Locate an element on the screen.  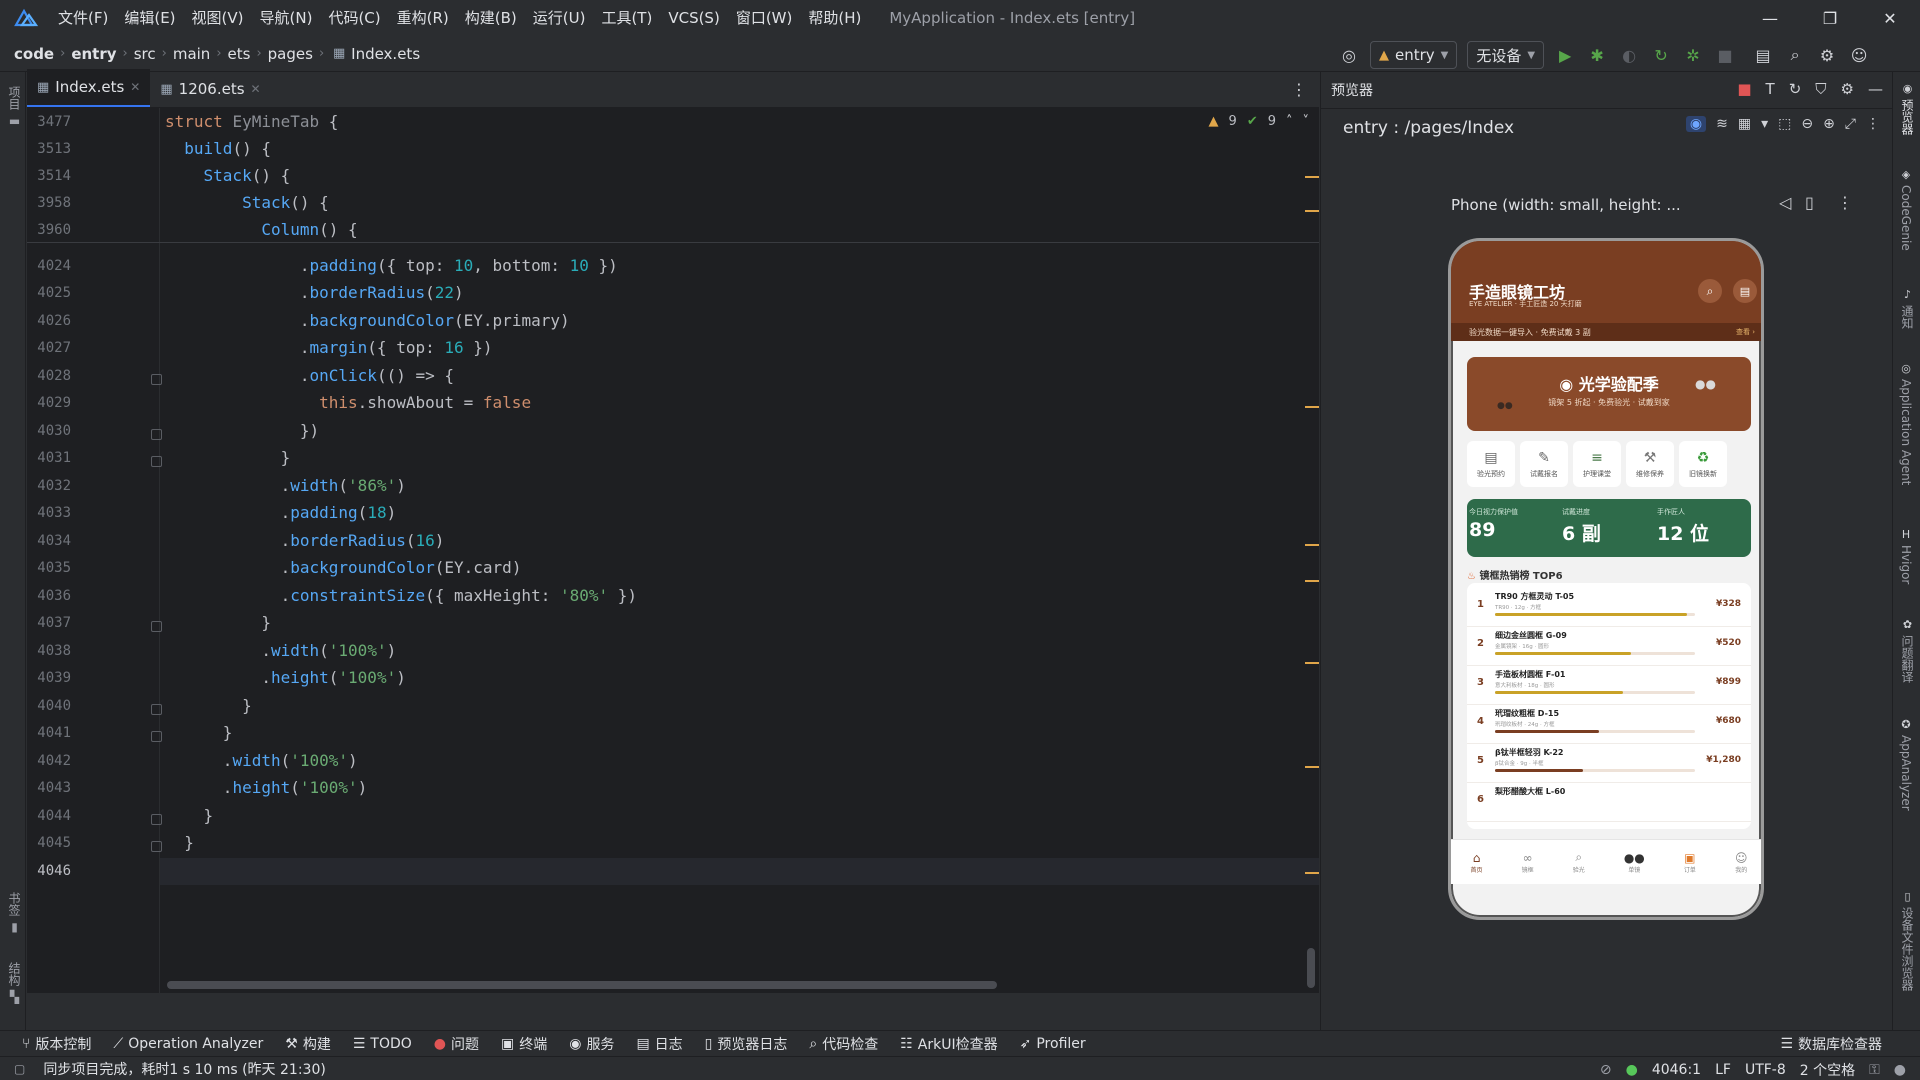
stop-icon: ■ is located at coordinates (1725, 55).